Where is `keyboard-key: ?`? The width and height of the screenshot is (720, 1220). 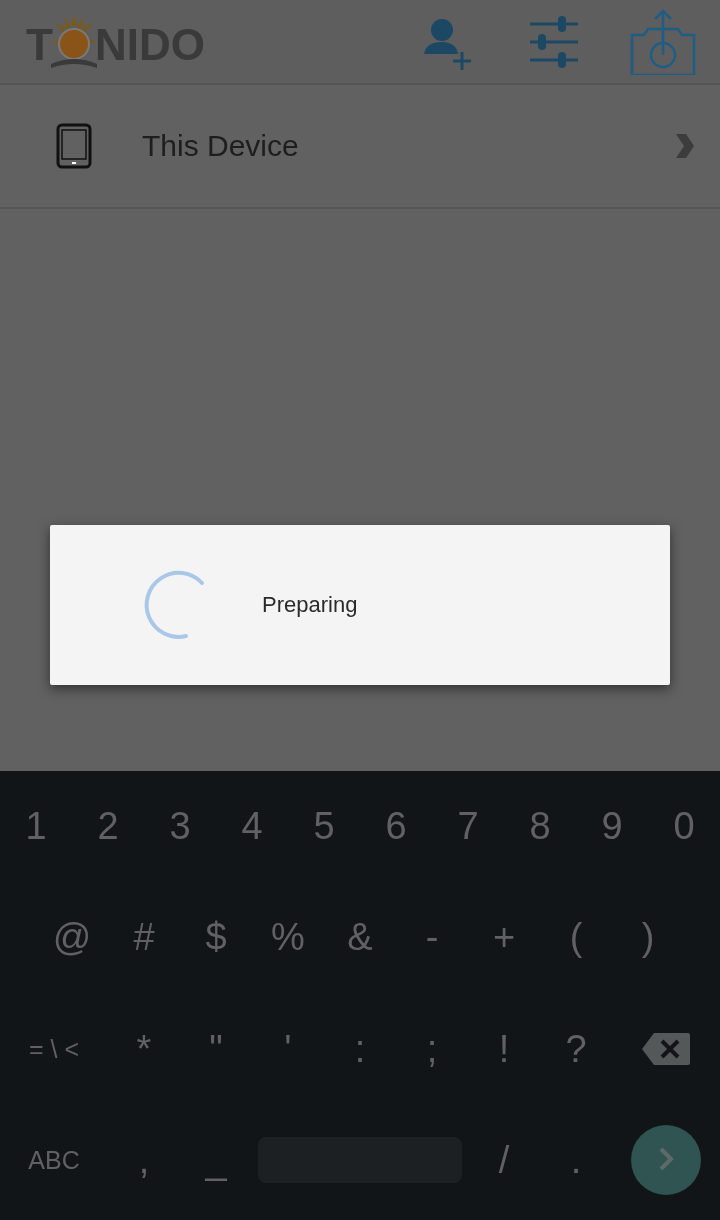
keyboard-key: ? is located at coordinates (576, 1049).